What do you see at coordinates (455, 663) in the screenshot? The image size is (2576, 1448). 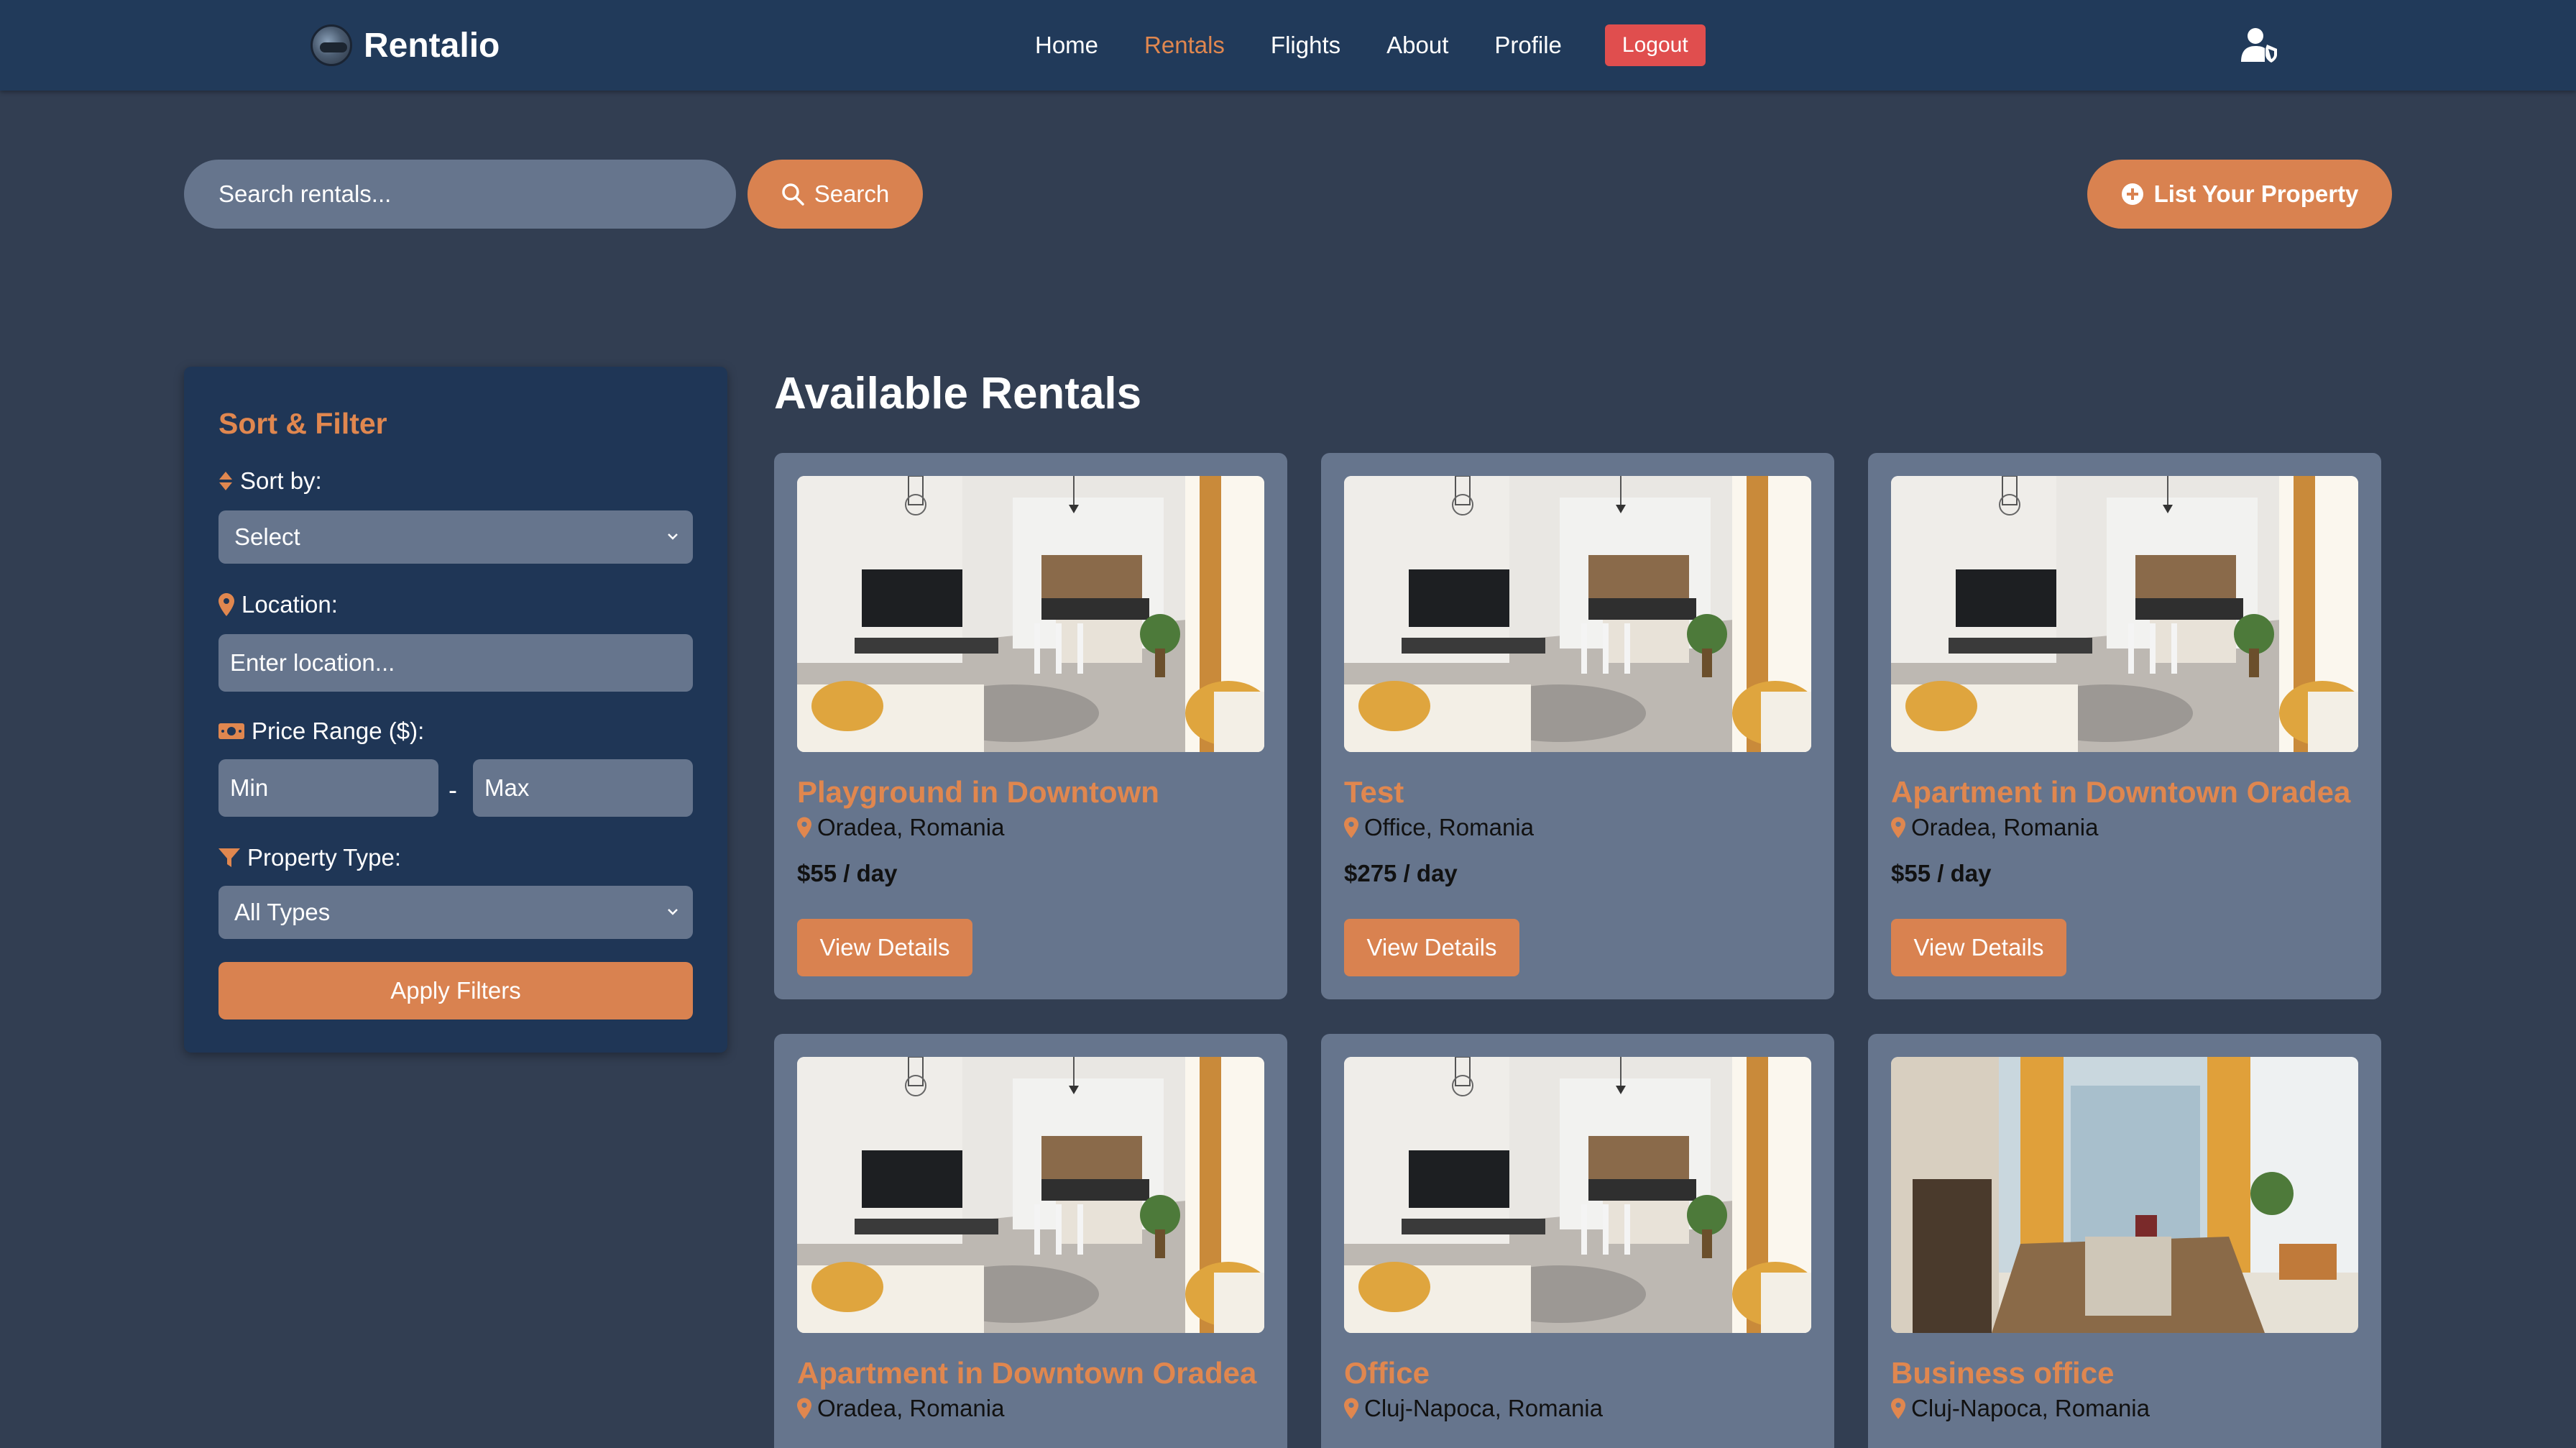 I see `location-input` at bounding box center [455, 663].